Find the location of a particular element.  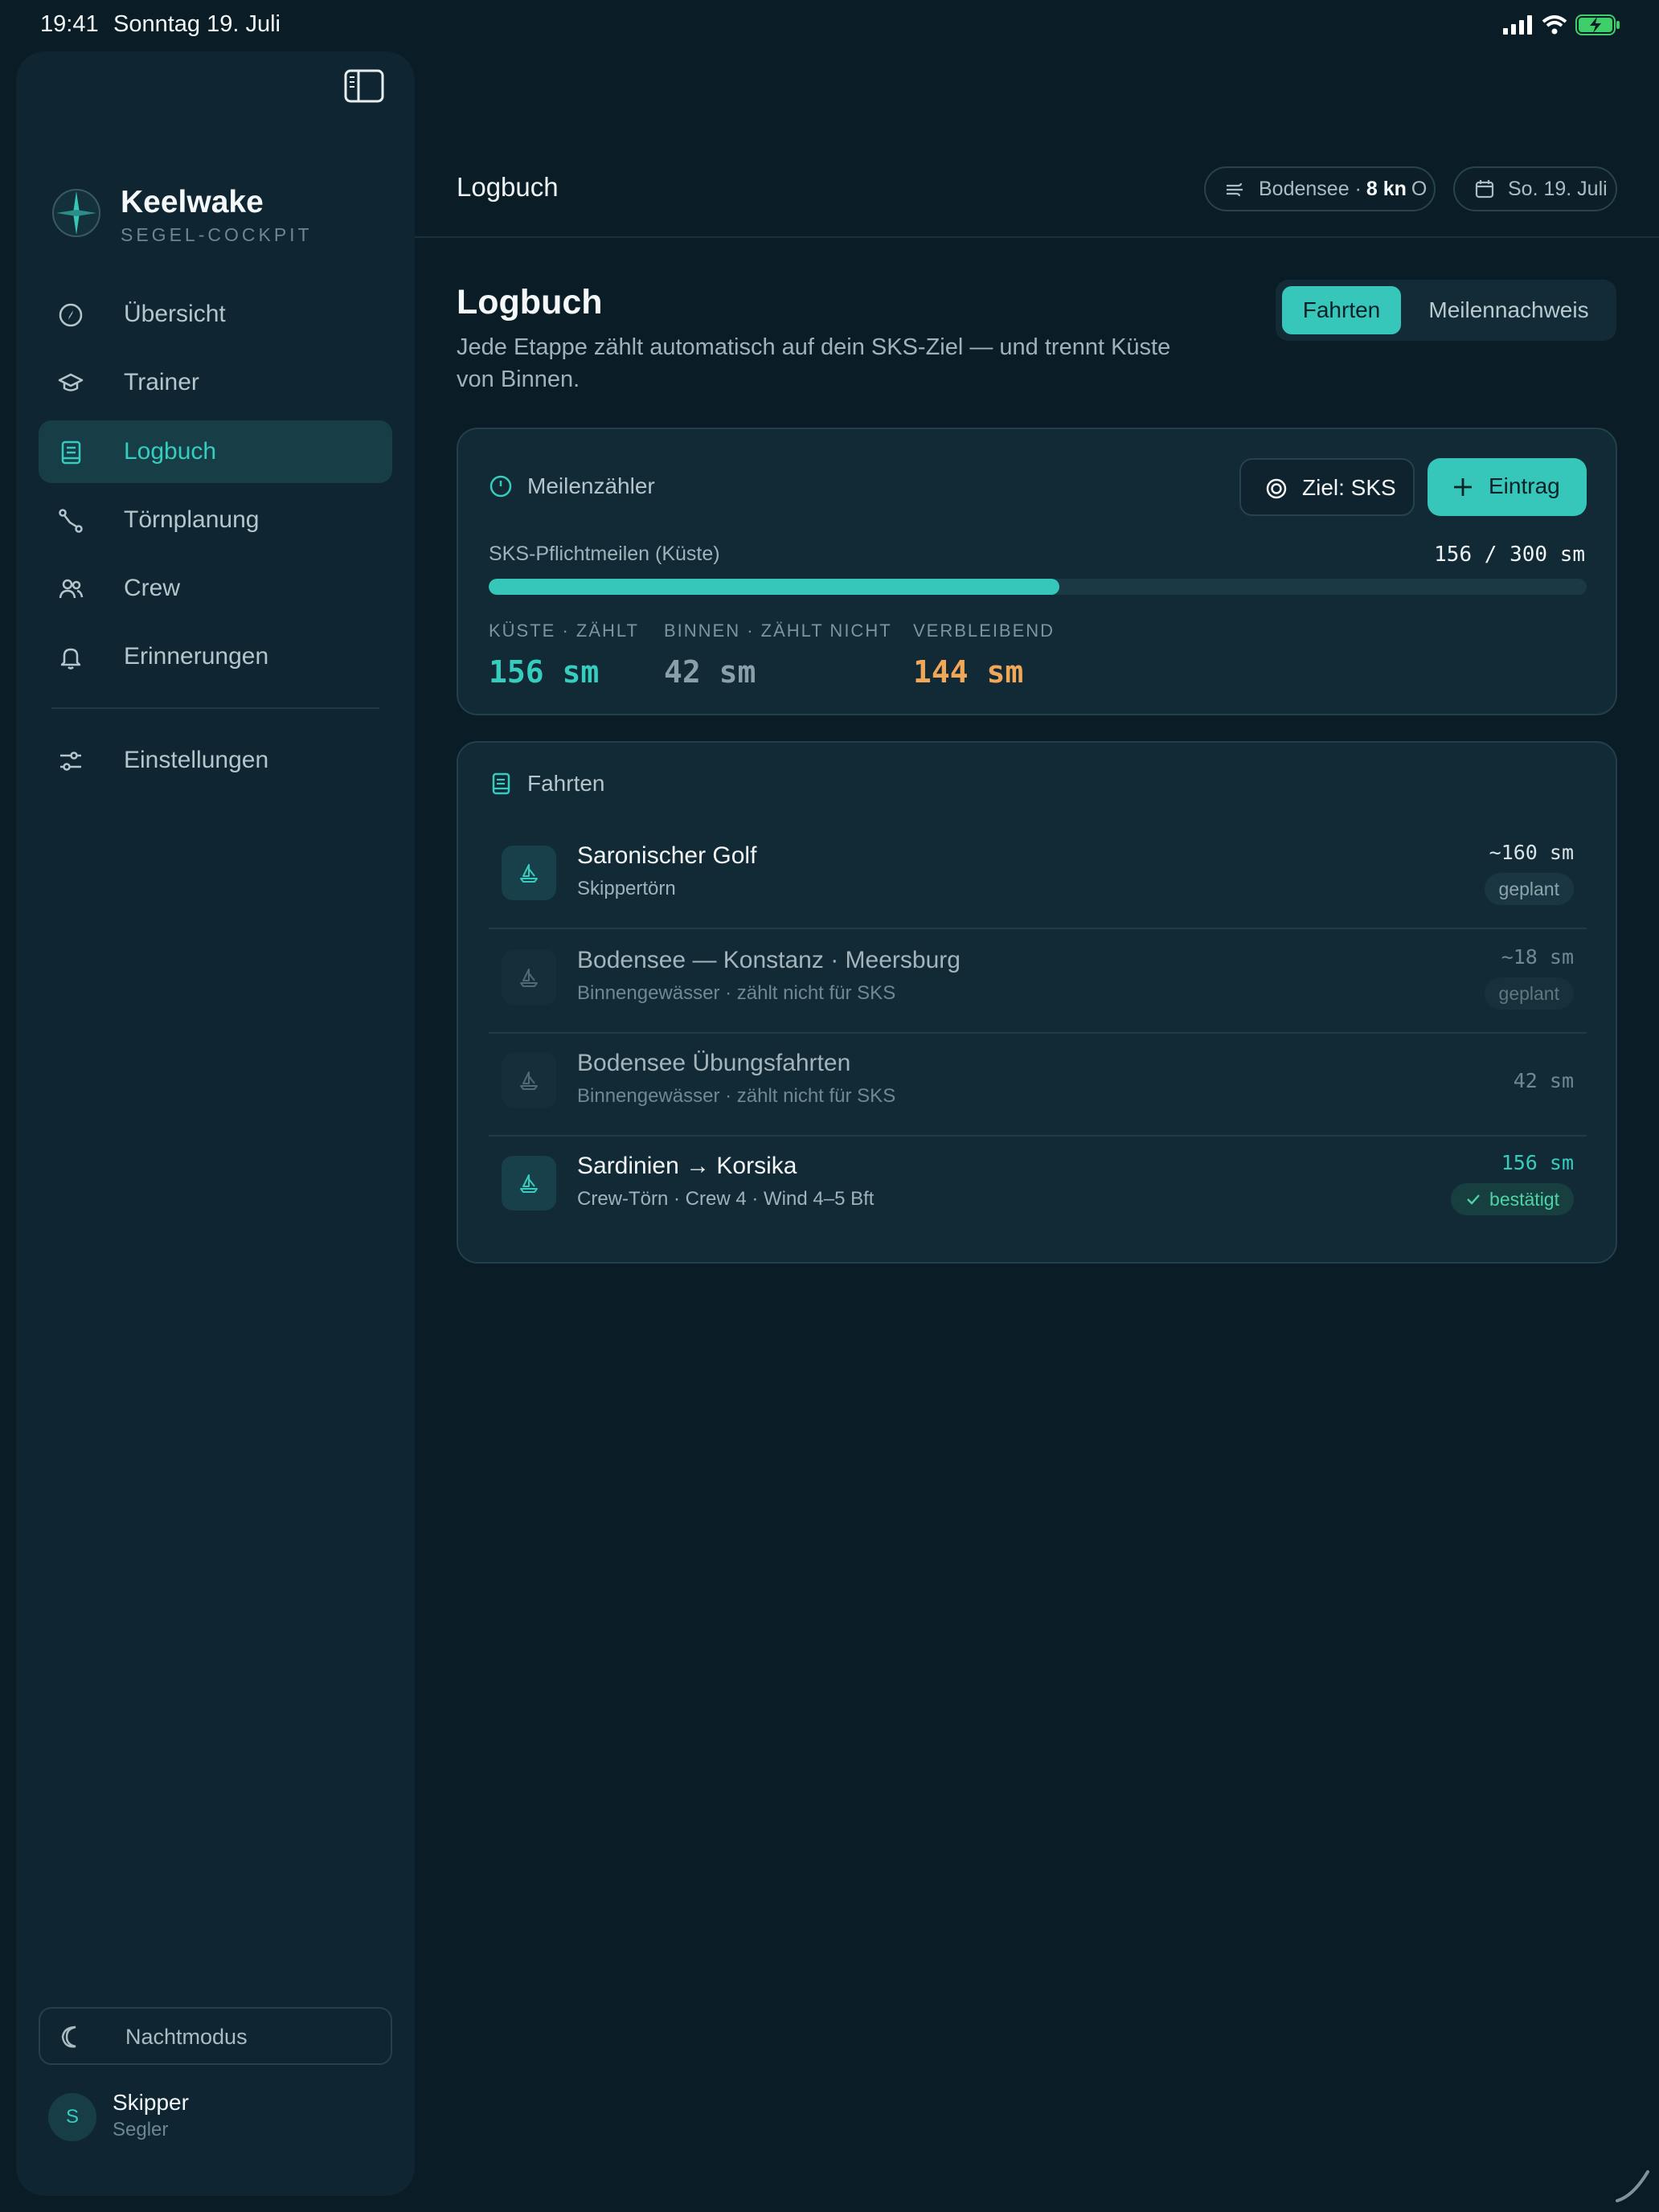

stat-value: 156 sm is located at coordinates (544, 672).